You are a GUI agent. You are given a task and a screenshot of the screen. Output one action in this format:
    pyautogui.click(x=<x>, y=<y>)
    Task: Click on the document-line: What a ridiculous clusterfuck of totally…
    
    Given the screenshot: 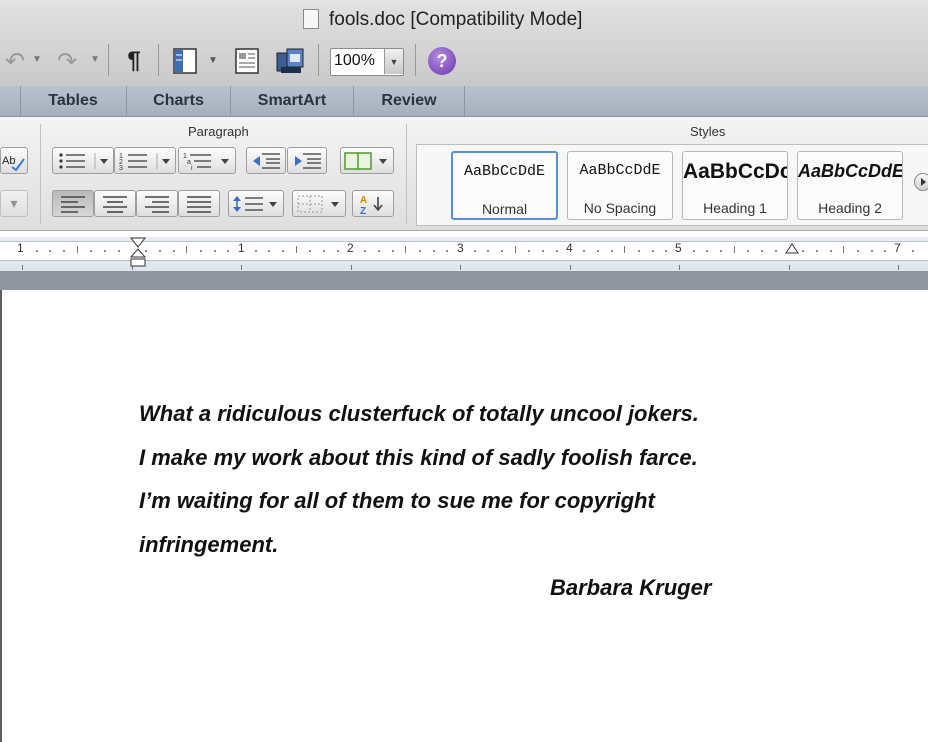 What is the action you would take?
    pyautogui.click(x=419, y=413)
    